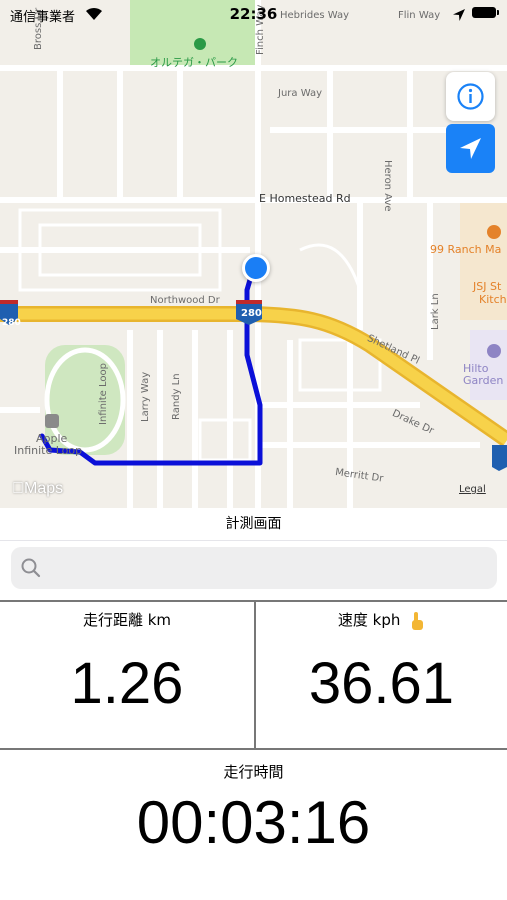 This screenshot has height=900, width=507. I want to click on park-poi-icon, so click(200, 44).